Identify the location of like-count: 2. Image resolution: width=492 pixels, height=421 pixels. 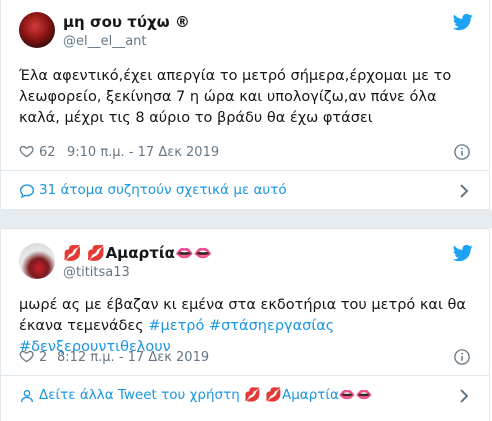
(43, 357).